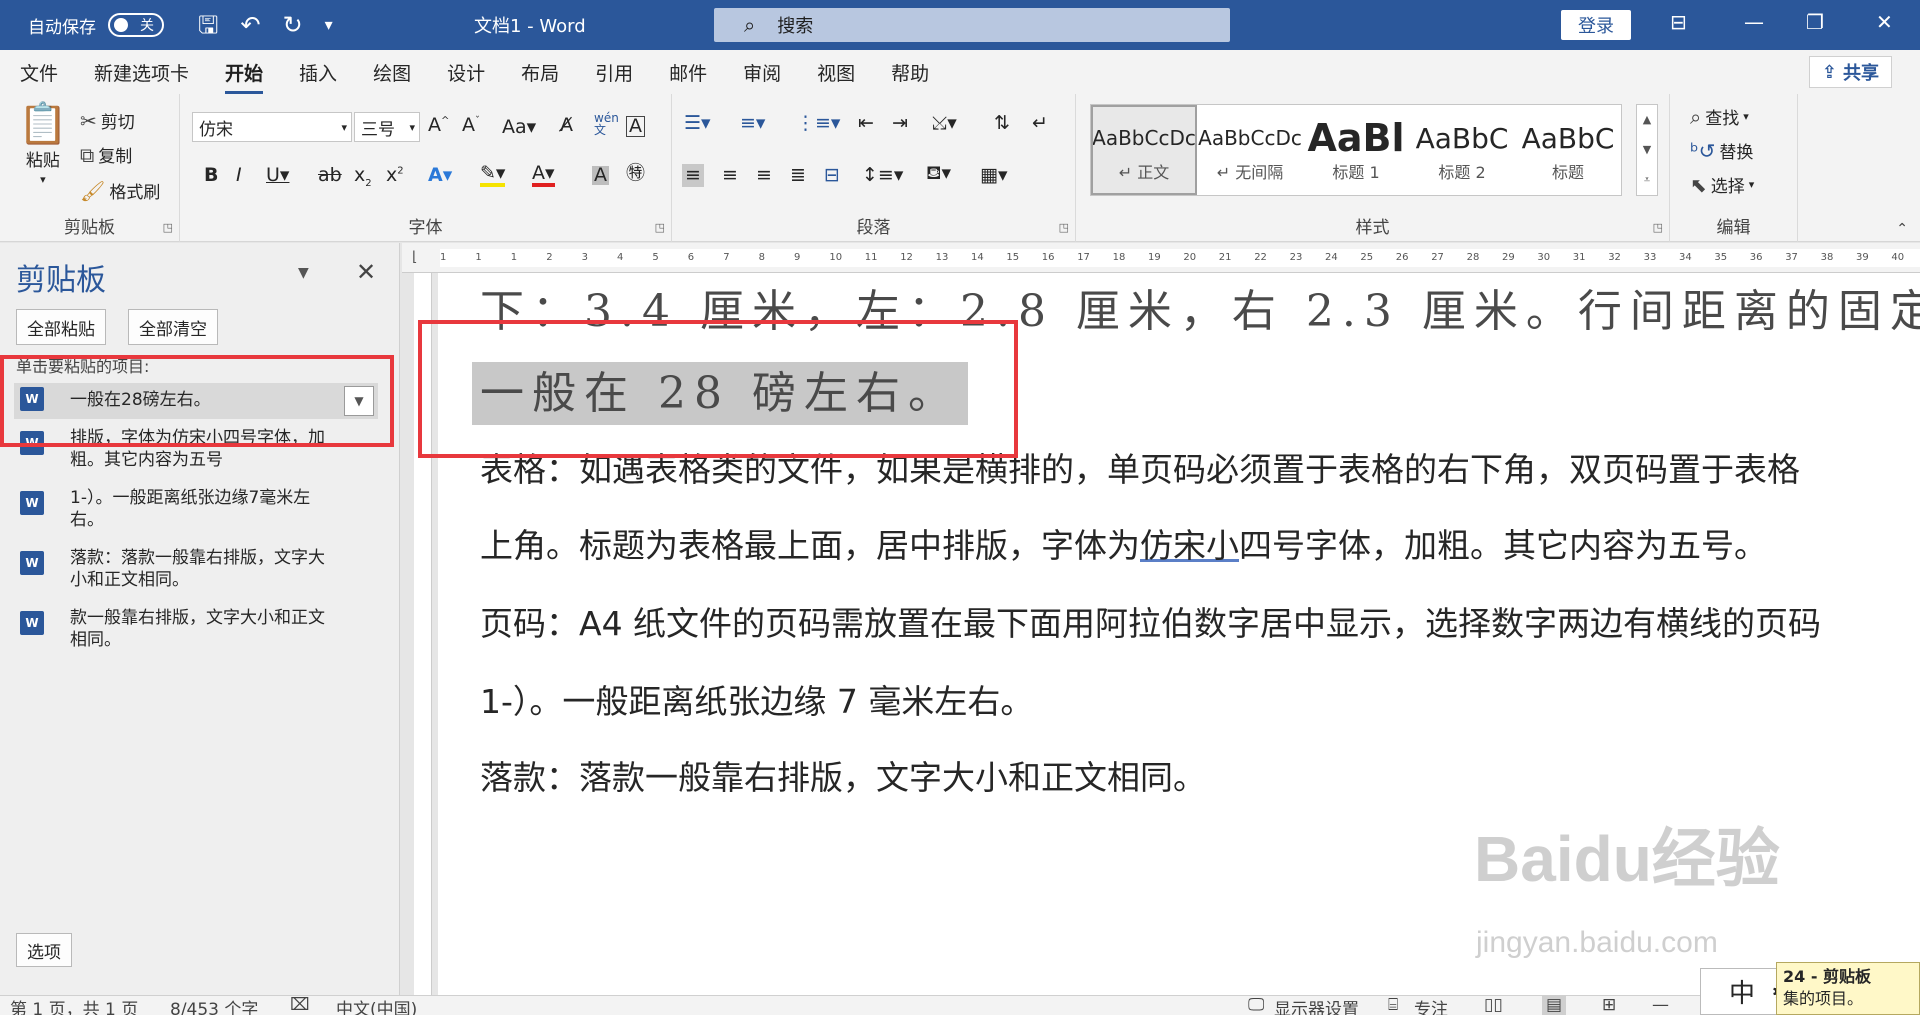  What do you see at coordinates (173, 327) in the screenshot?
I see `clear-all-button: 全部清空` at bounding box center [173, 327].